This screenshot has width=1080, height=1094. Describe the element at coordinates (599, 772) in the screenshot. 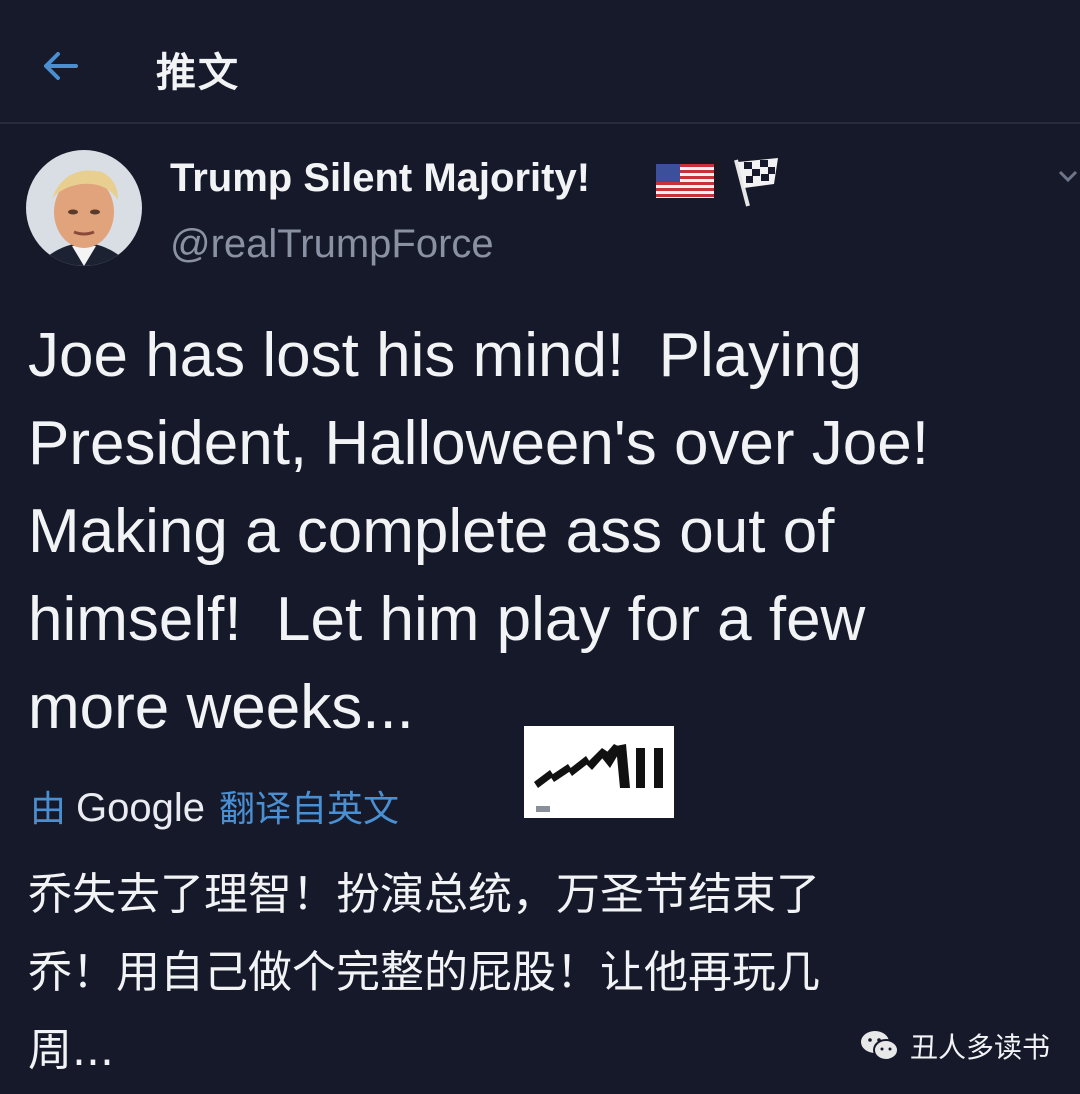

I see `domino-sticker-image` at that location.